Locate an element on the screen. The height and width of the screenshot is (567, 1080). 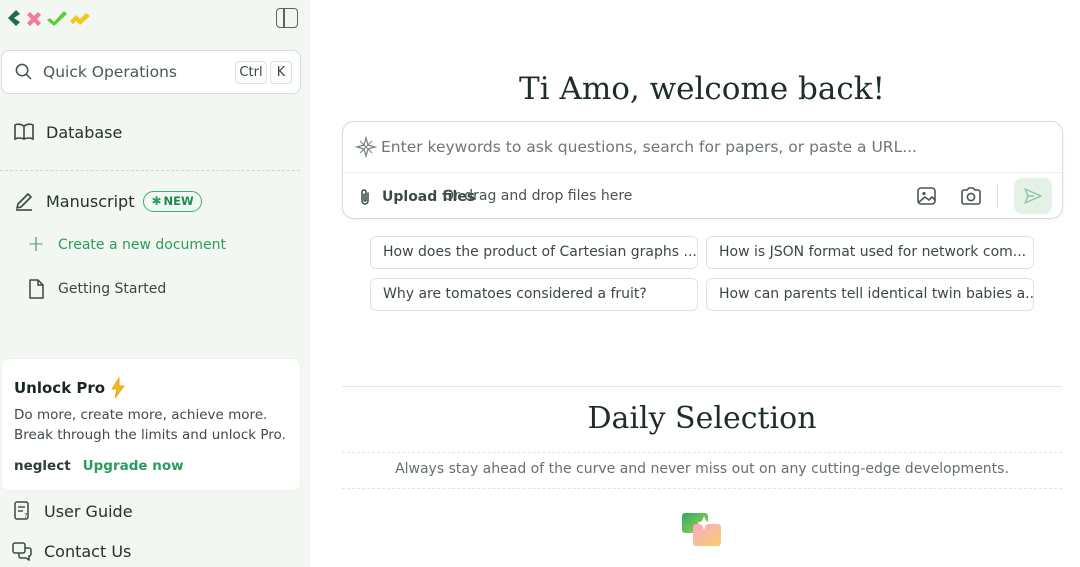
create-document-button: + Create a new document is located at coordinates (126, 244).